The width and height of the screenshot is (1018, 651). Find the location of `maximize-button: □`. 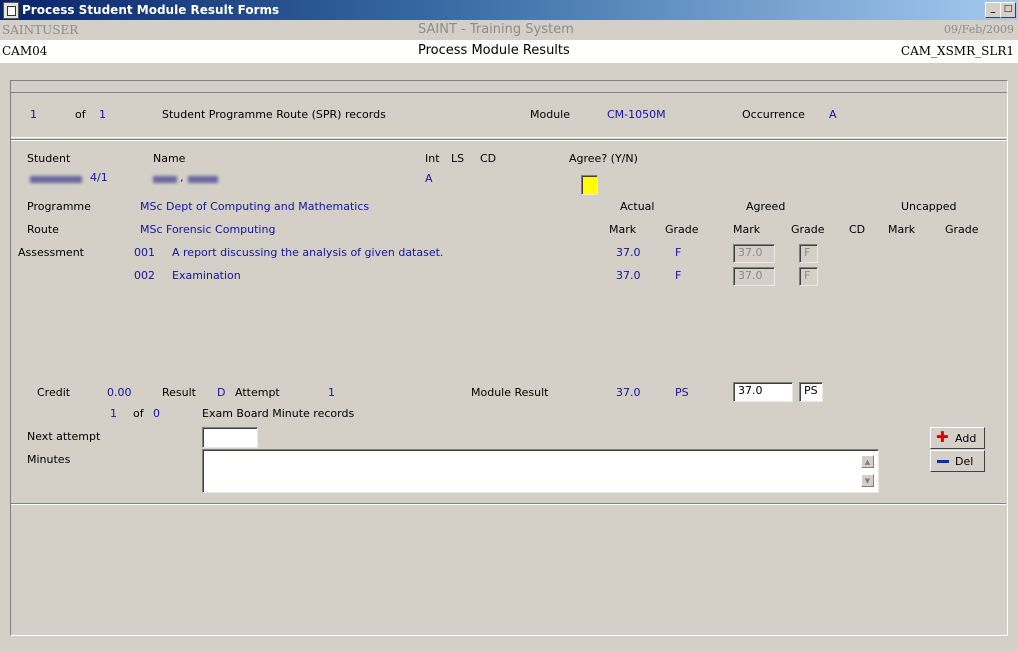

maximize-button: □ is located at coordinates (1008, 10).